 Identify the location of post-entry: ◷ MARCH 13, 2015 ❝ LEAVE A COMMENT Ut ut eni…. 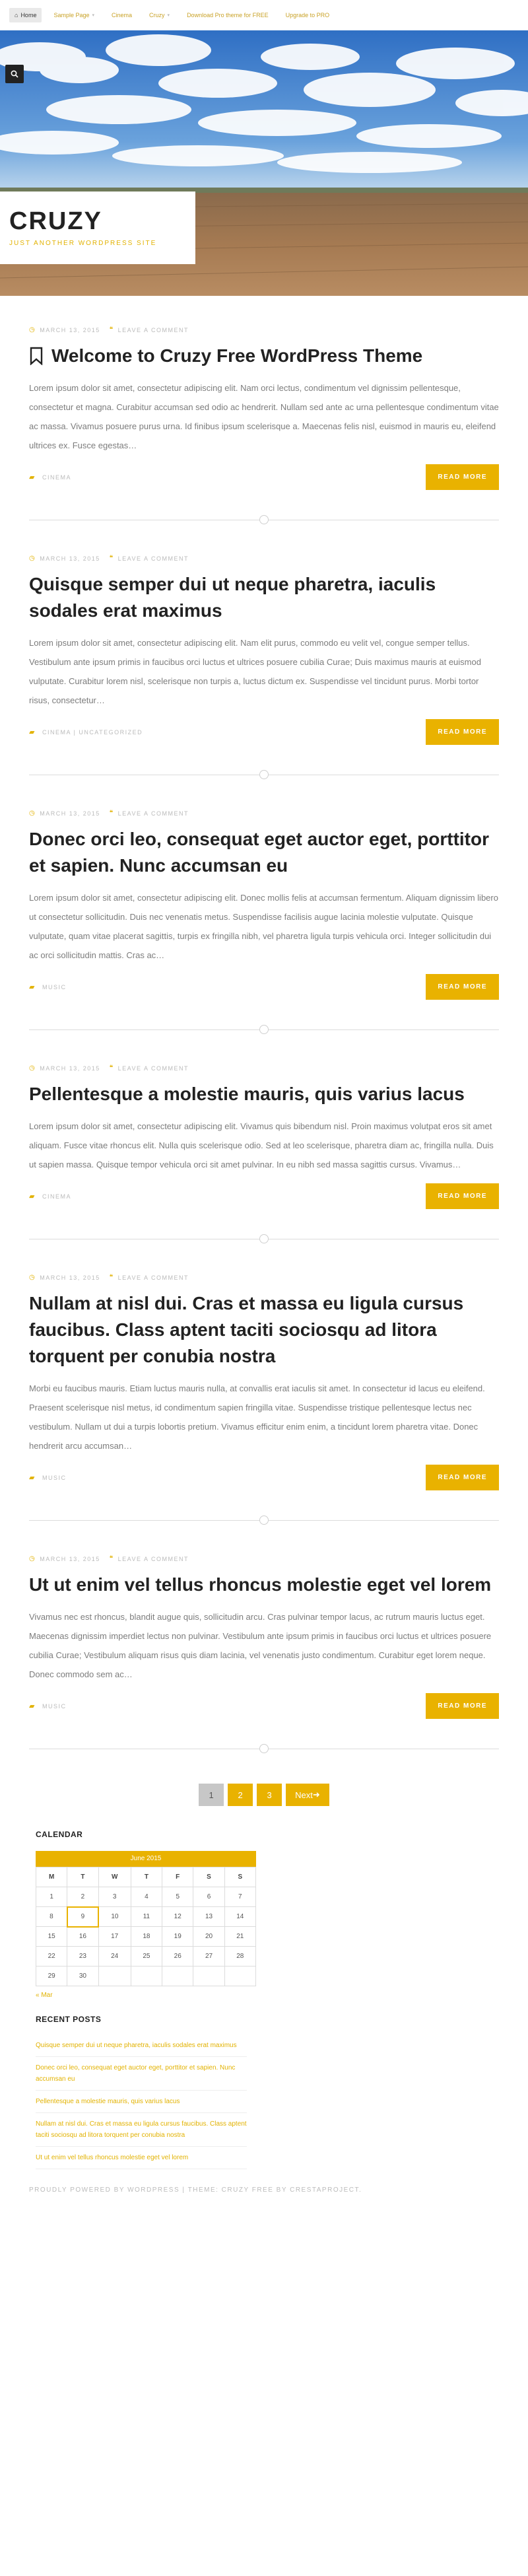
(264, 1639).